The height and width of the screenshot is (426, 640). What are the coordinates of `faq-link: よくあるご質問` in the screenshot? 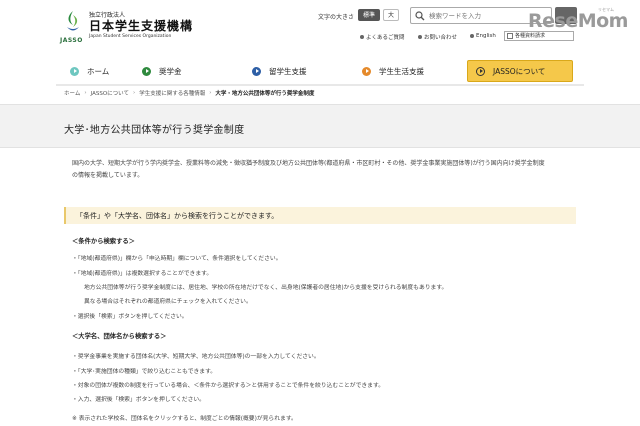 It's located at (382, 37).